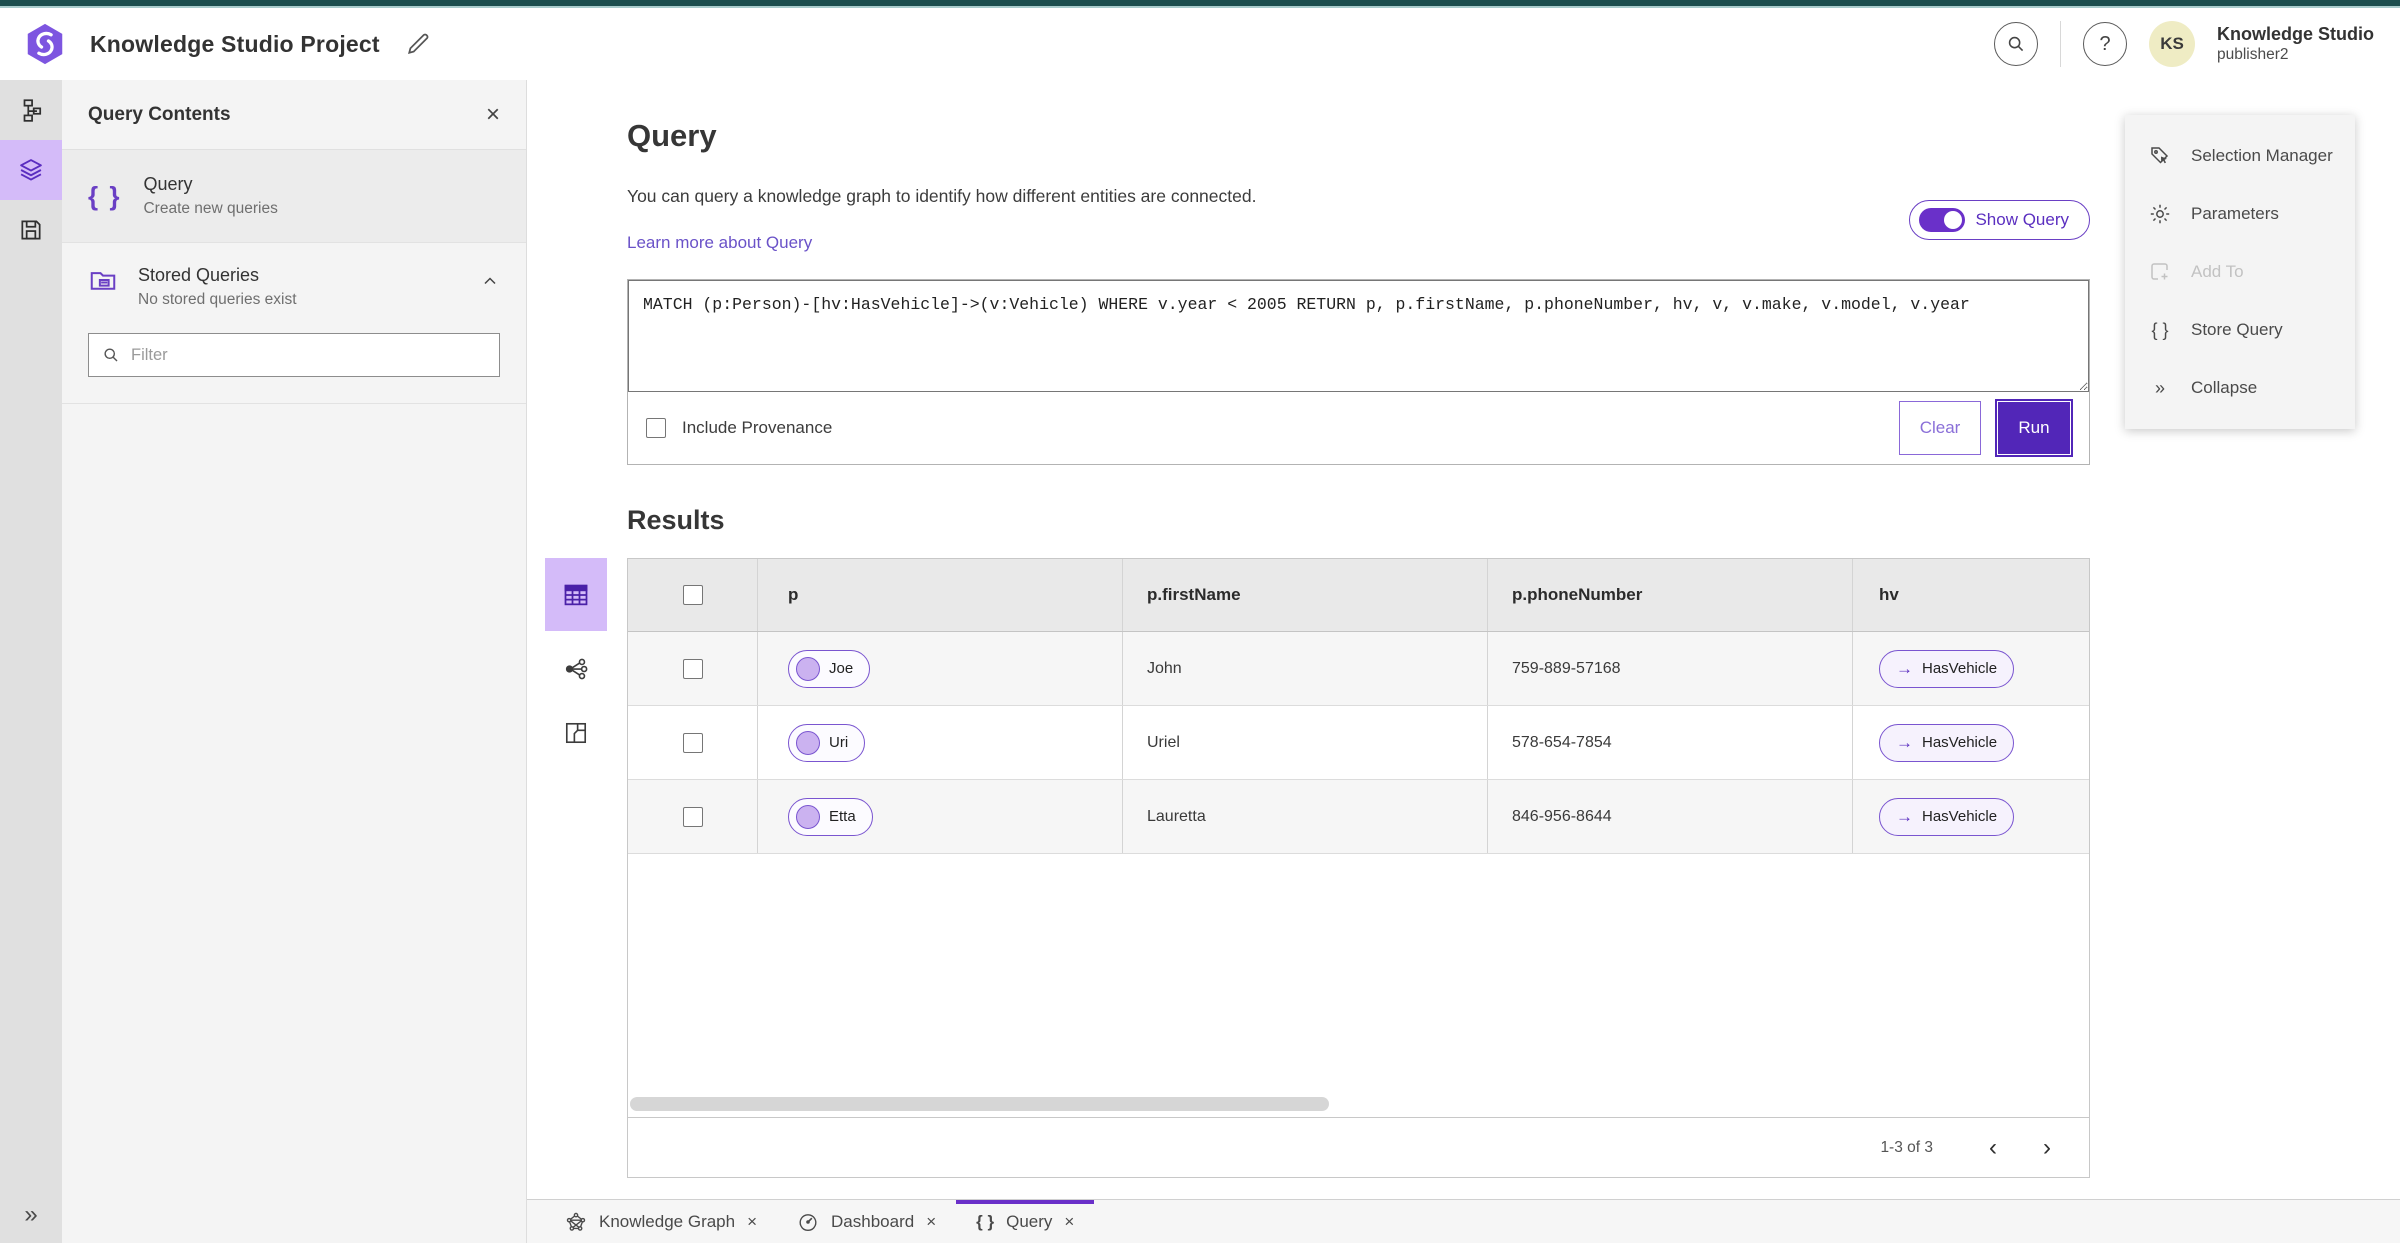 The image size is (2400, 1243). Describe the element at coordinates (2022, 219) in the screenshot. I see `show-query-label: Show Query` at that location.